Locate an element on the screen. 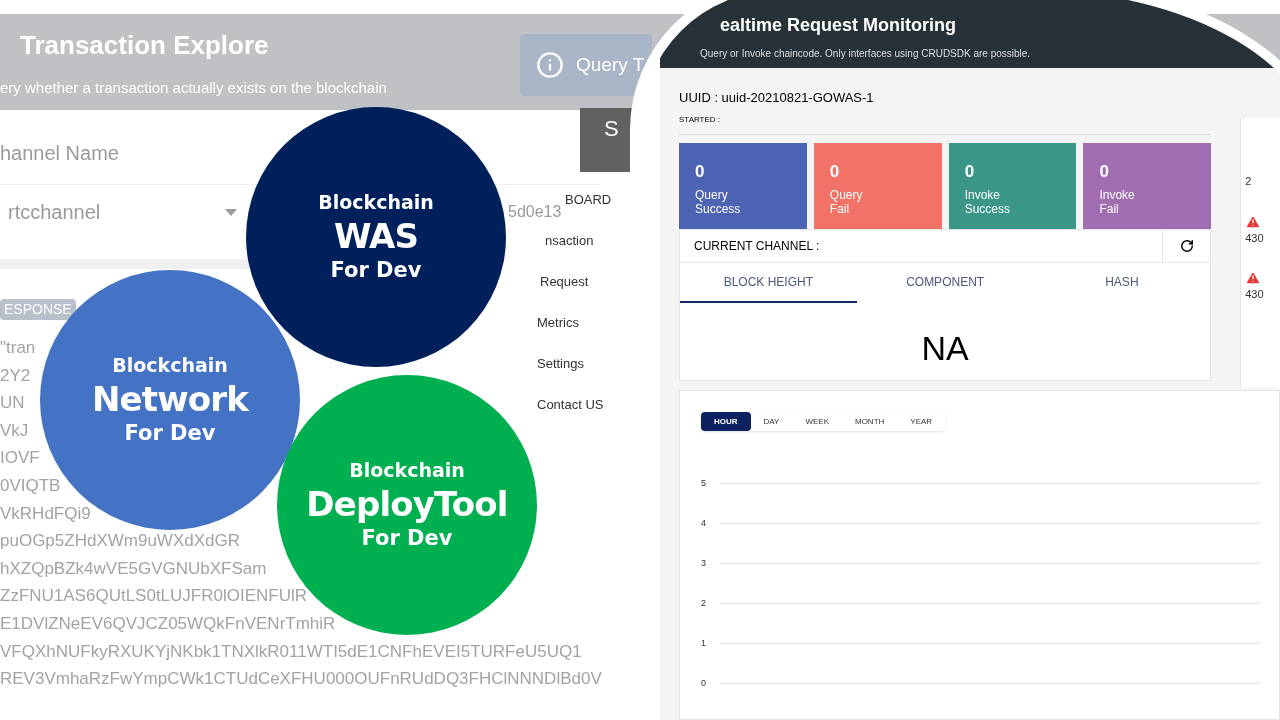  response-text: "tran is located at coordinates (18, 348).